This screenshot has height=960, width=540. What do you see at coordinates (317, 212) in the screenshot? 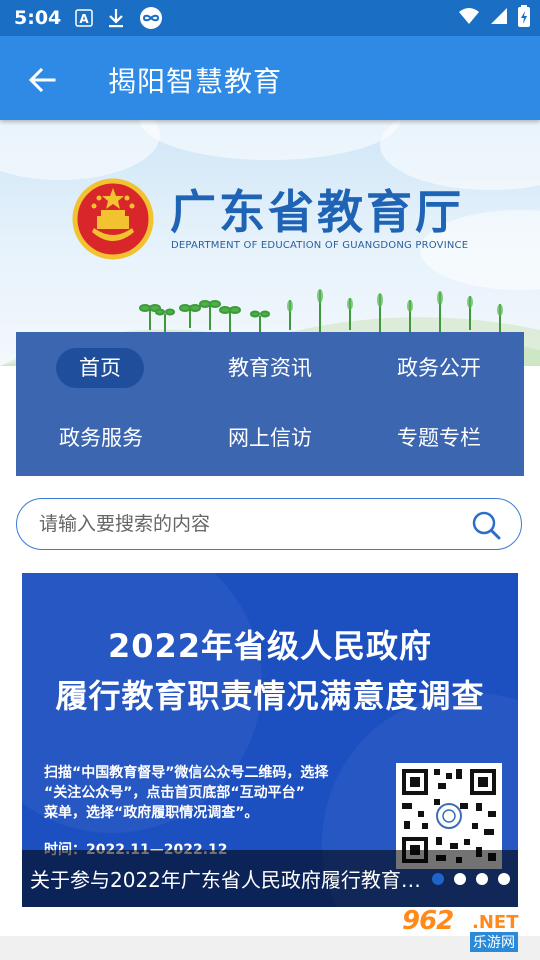
I see `department-title: 广东省教育厅` at bounding box center [317, 212].